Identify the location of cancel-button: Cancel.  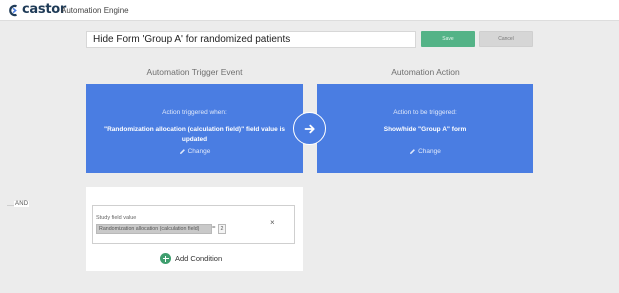
(506, 39).